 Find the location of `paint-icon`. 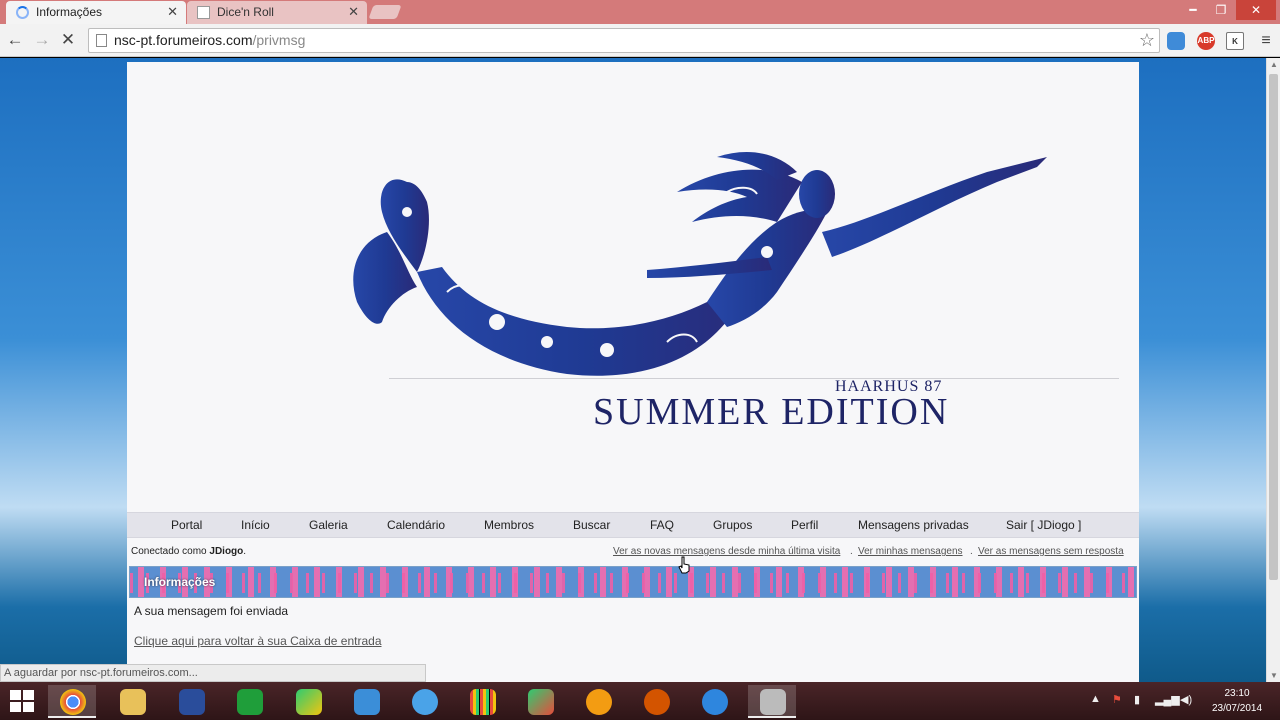

paint-icon is located at coordinates (540, 701).